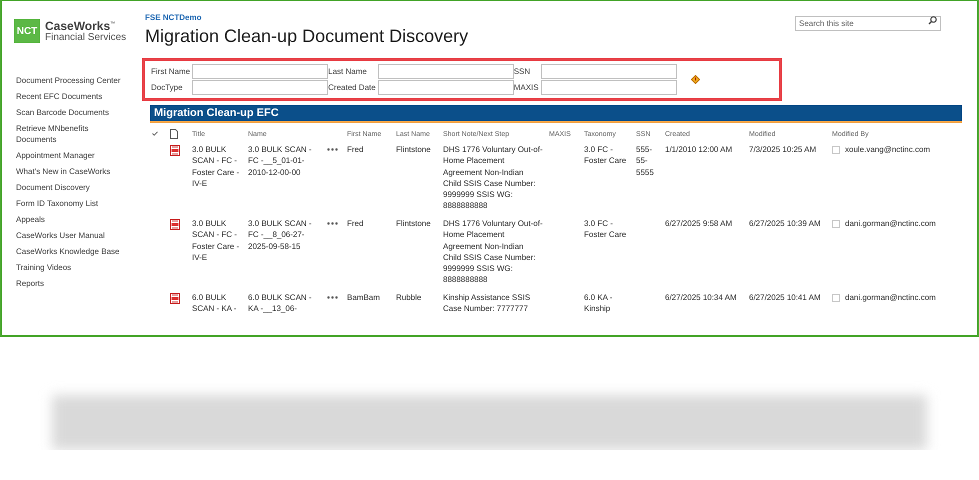  I want to click on nav-link: Reports, so click(71, 283).